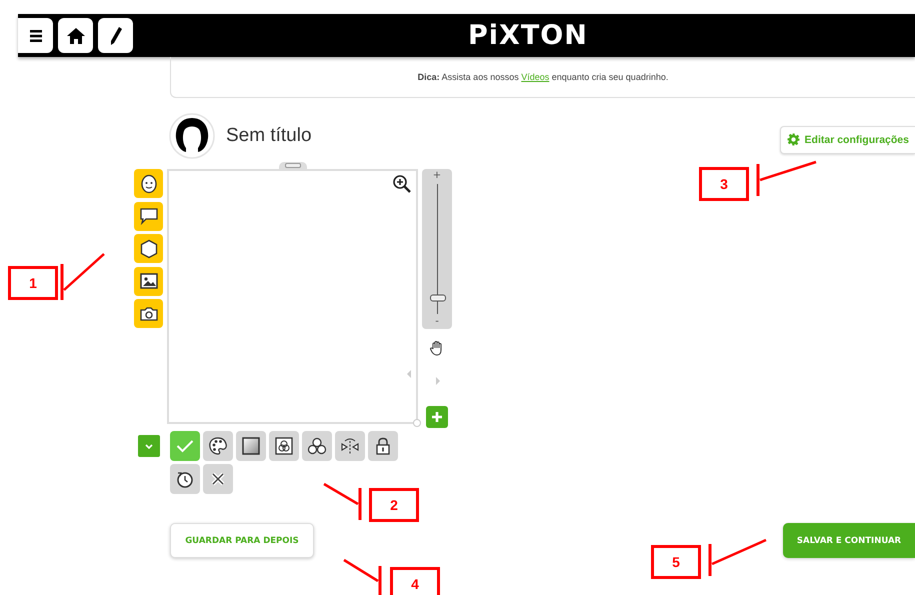  I want to click on color-button, so click(218, 446).